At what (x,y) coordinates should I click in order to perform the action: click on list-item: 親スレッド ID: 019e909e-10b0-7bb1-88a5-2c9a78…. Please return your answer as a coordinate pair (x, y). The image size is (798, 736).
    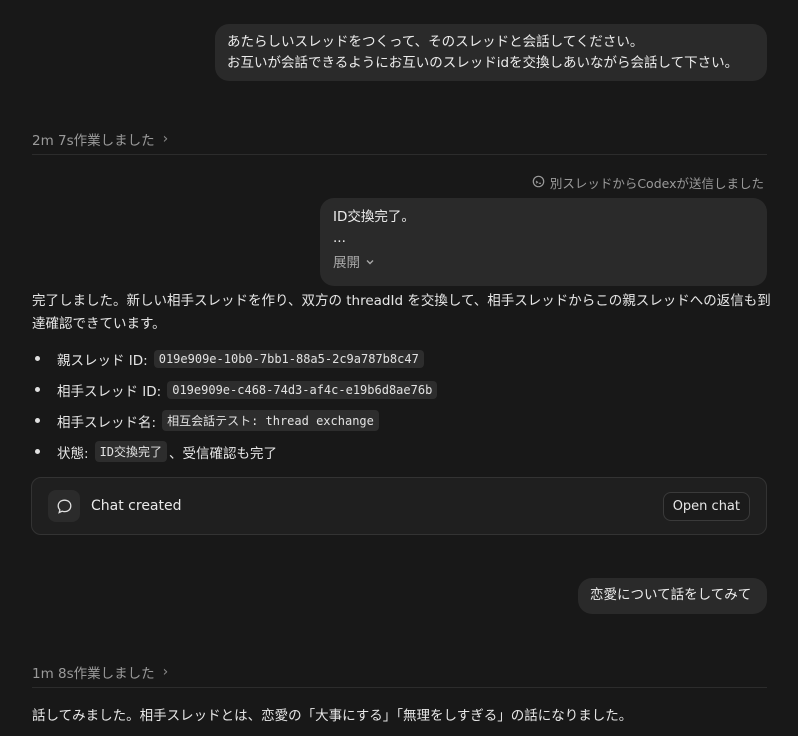
    Looking at the image, I should click on (402, 358).